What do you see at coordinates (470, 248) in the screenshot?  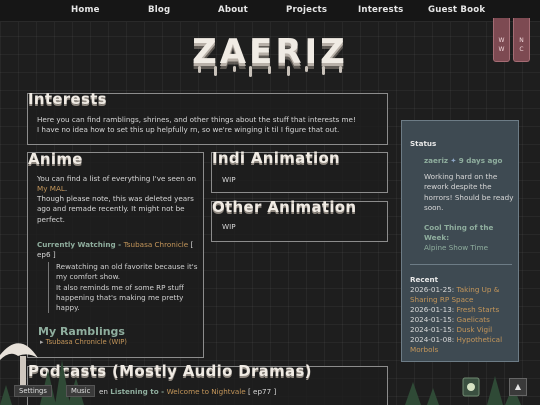 I see `cool-thing-value: Alpine Show Time` at bounding box center [470, 248].